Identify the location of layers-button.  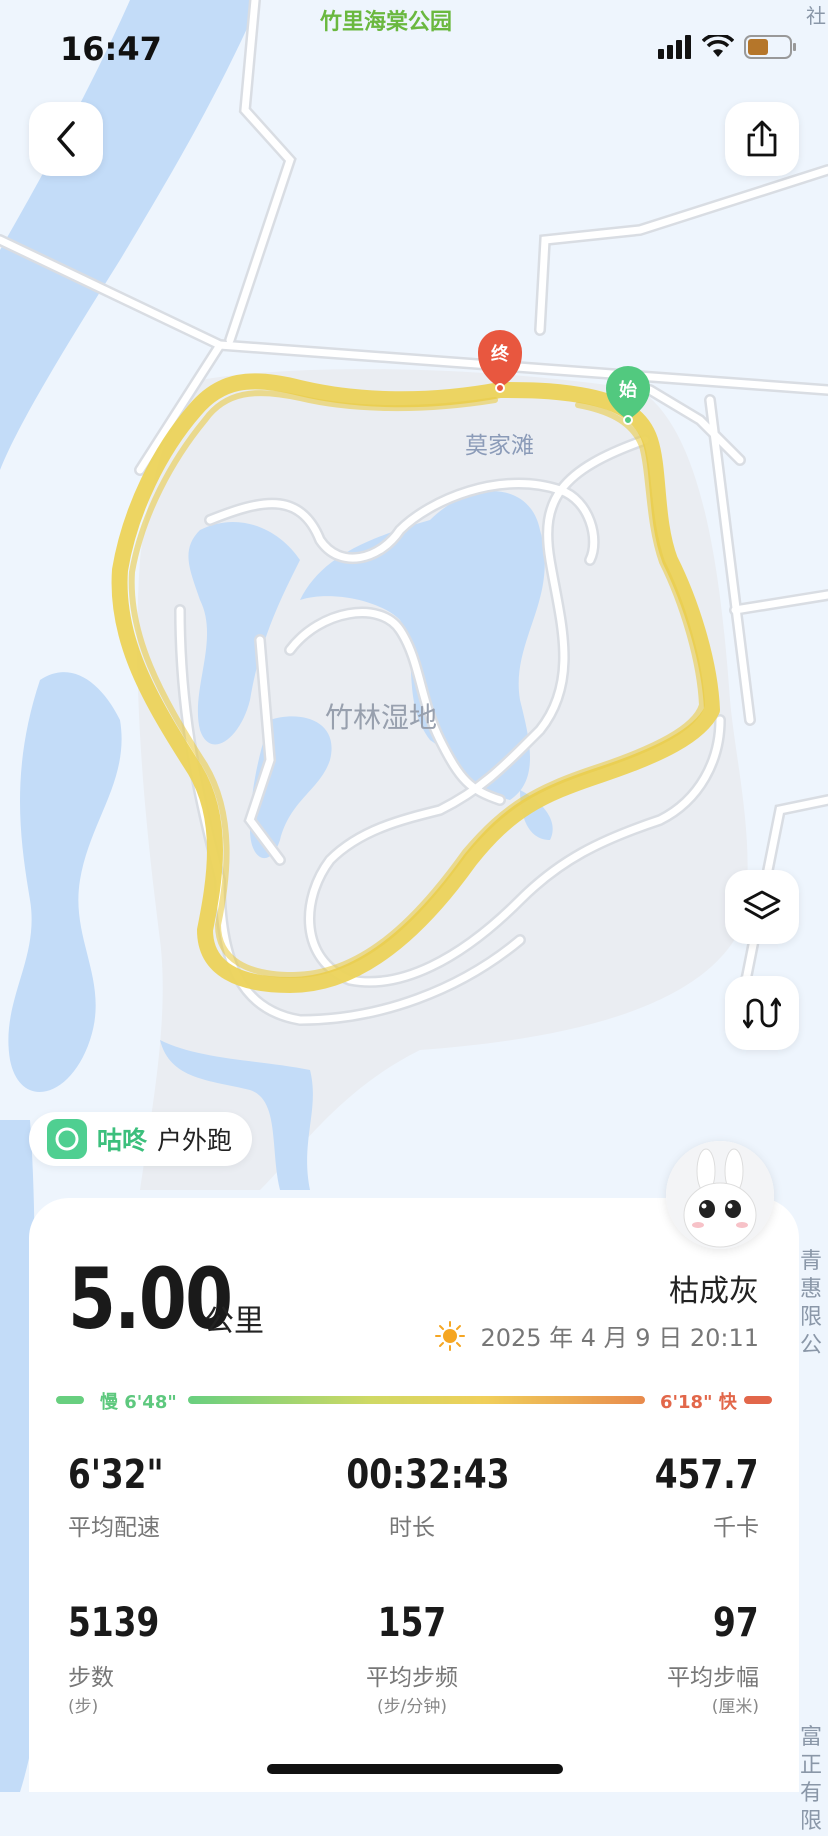
(762, 907).